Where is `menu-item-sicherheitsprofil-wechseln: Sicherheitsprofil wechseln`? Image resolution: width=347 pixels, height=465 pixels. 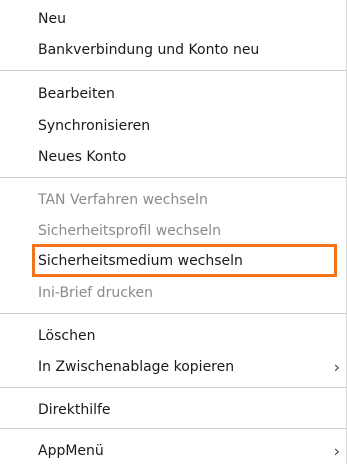
menu-item-sicherheitsprofil-wechseln: Sicherheitsprofil wechseln is located at coordinates (173, 231).